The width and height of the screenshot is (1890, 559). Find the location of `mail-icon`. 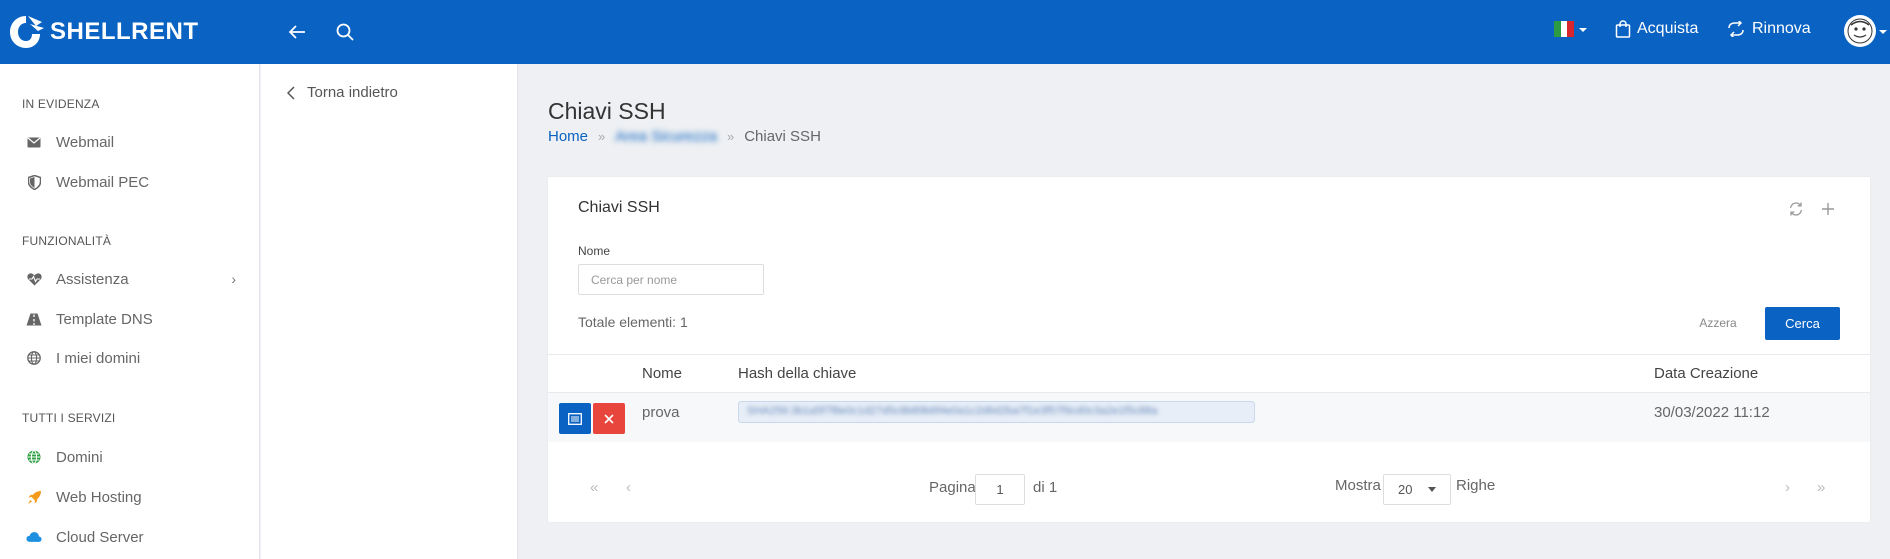

mail-icon is located at coordinates (34, 142).